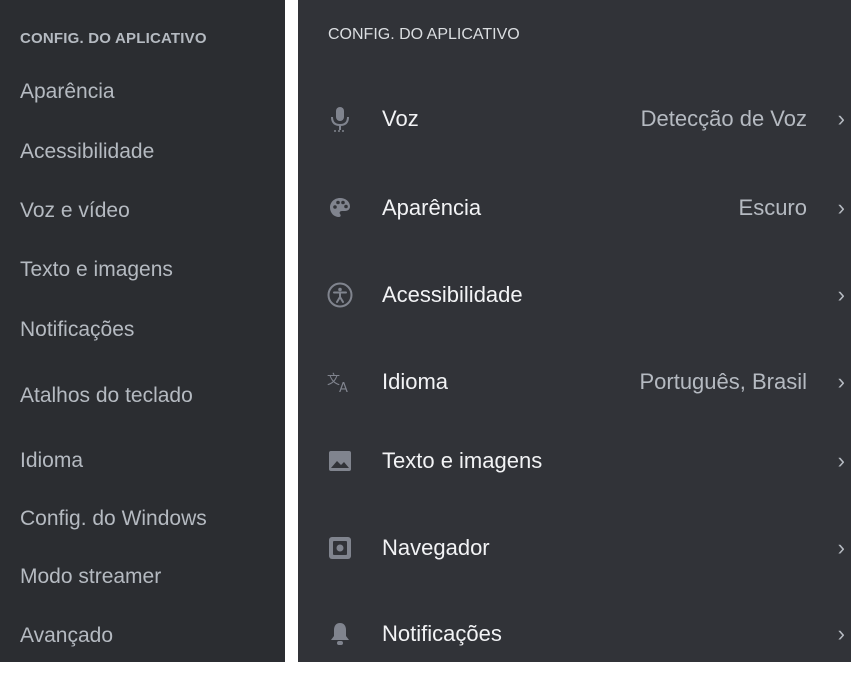 This screenshot has width=851, height=677. I want to click on sidebar-item-texto-e-imagens: Texto e imagens, so click(96, 270).